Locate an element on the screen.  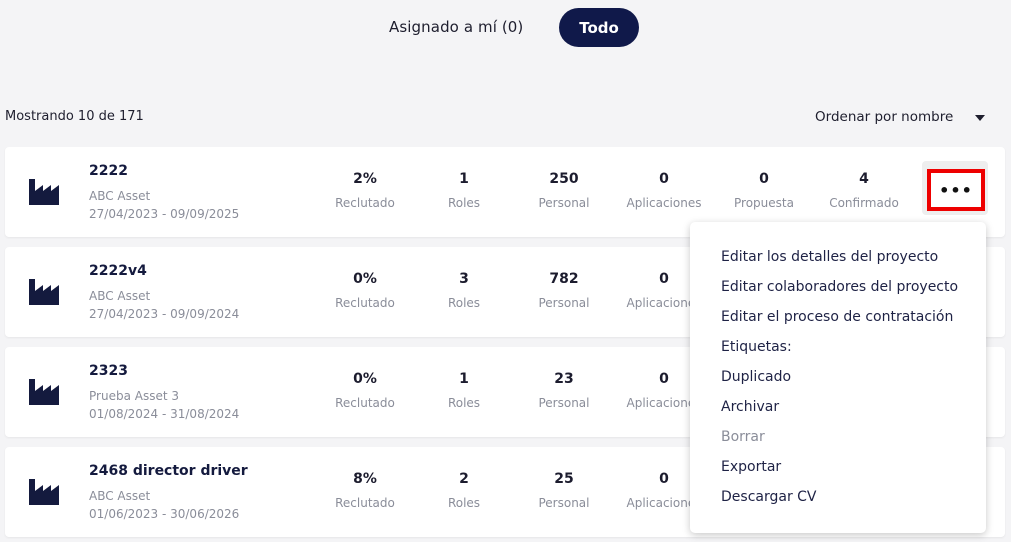
stat-value: 3 is located at coordinates (464, 279).